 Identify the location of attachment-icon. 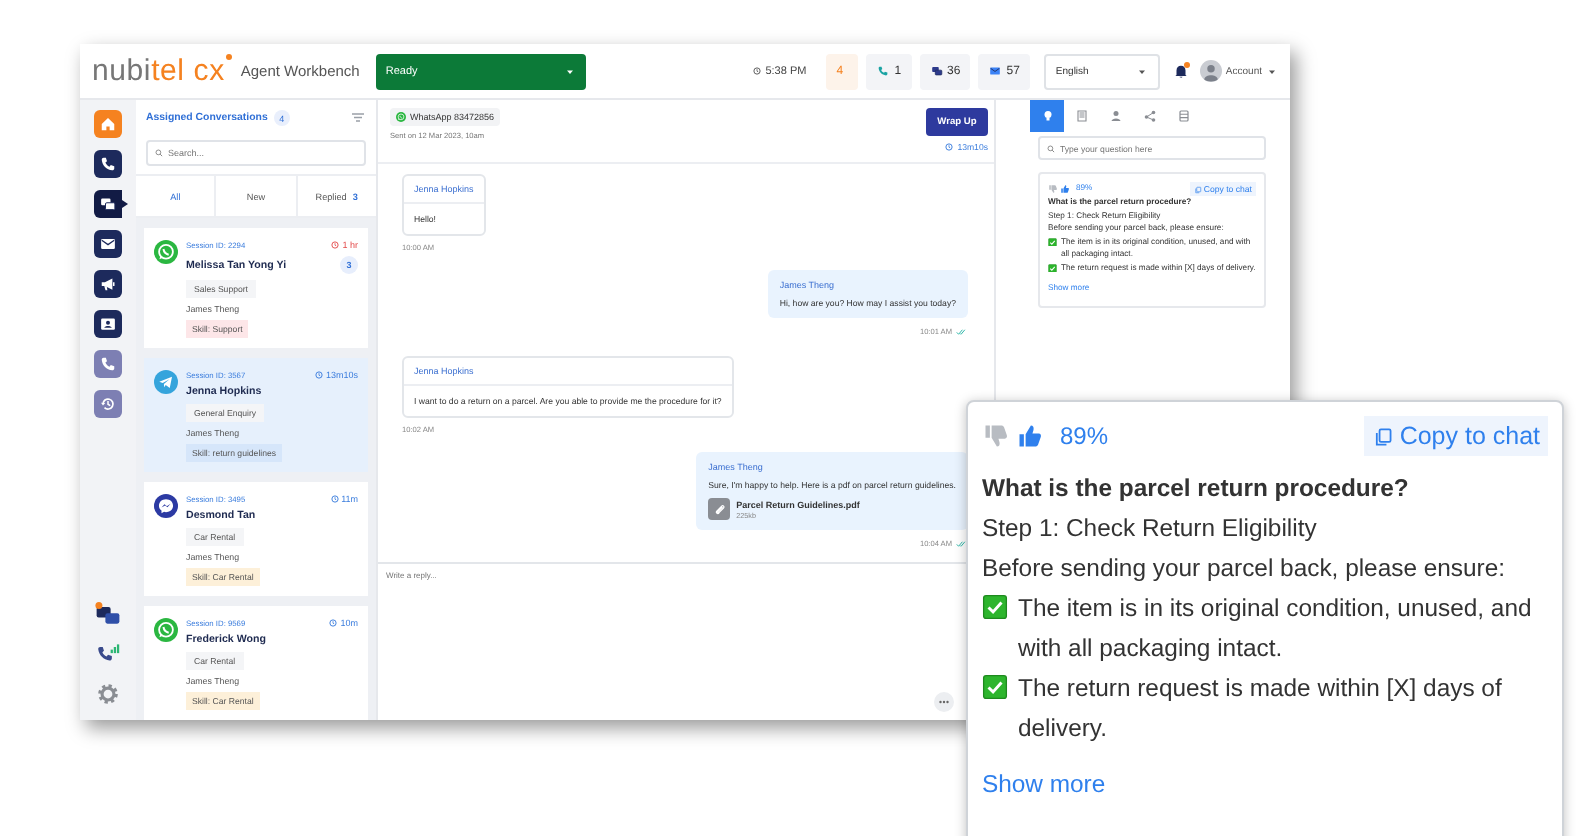
(719, 509).